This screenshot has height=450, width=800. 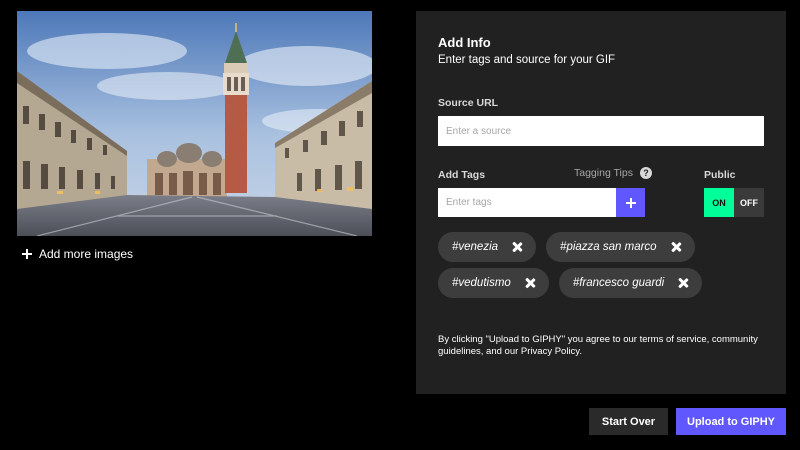 I want to click on question-icon: ?, so click(x=645, y=173).